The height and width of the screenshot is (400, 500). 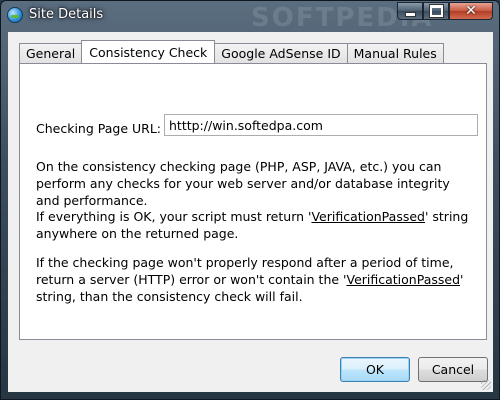 I want to click on minimize-button, so click(x=410, y=11).